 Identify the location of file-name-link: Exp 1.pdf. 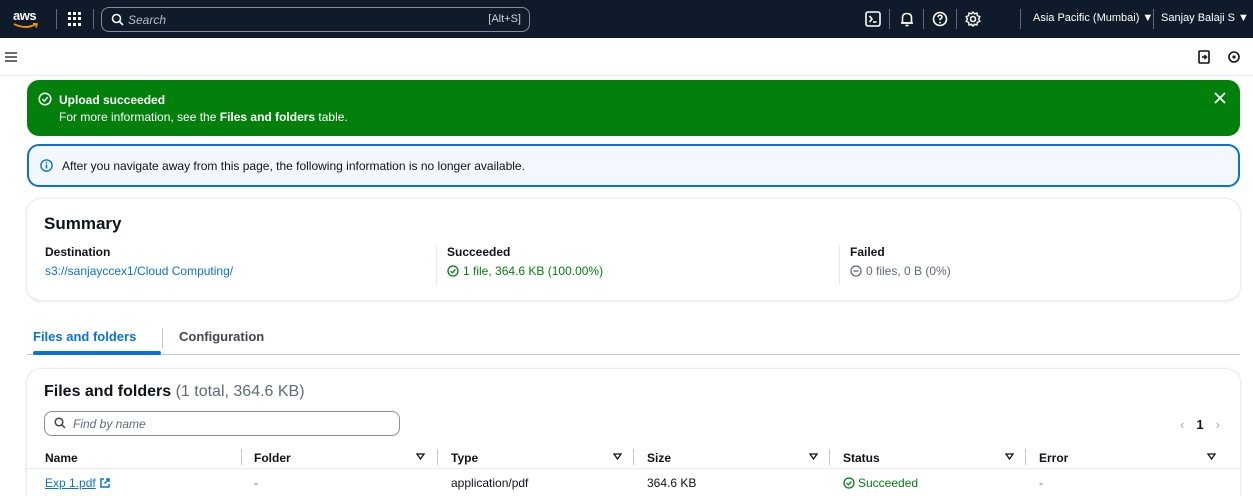
(78, 483).